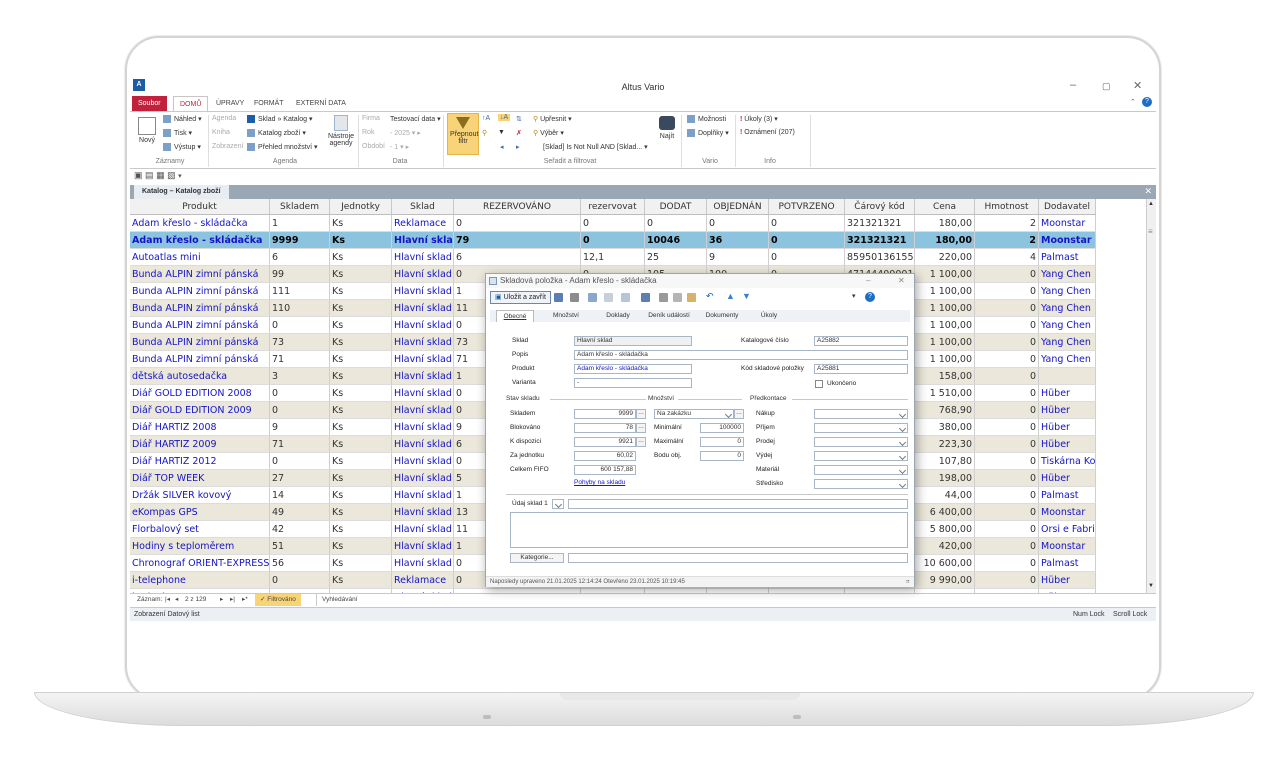  I want to click on table-cell: 5 800,00, so click(945, 529).